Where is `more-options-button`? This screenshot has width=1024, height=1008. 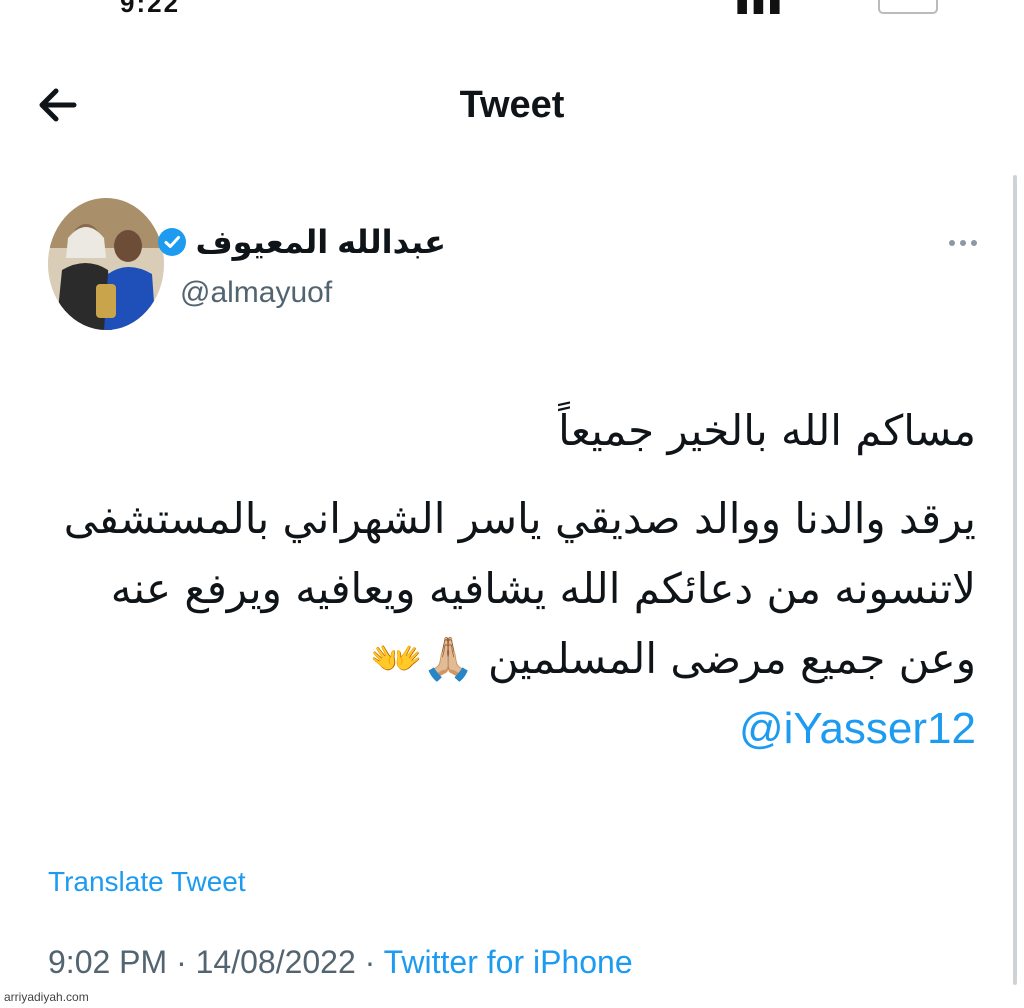
more-options-button is located at coordinates (963, 243).